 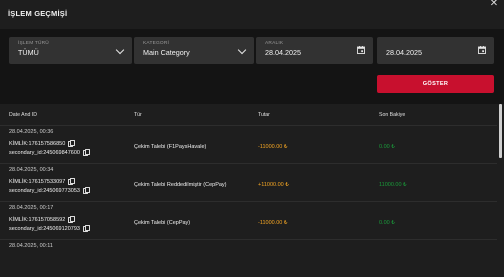 What do you see at coordinates (500, 131) in the screenshot?
I see `scrollbar-thumb` at bounding box center [500, 131].